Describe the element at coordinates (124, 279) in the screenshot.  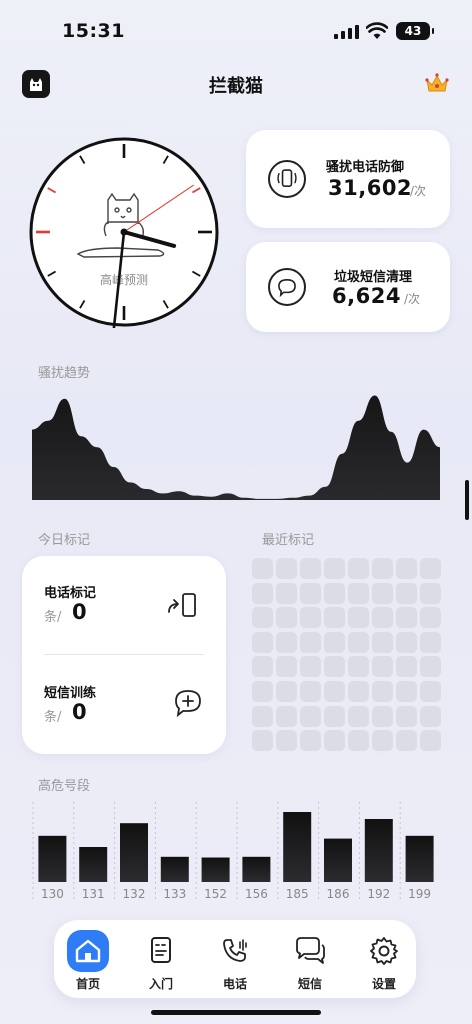
I see `clock-label: 高峰预测` at that location.